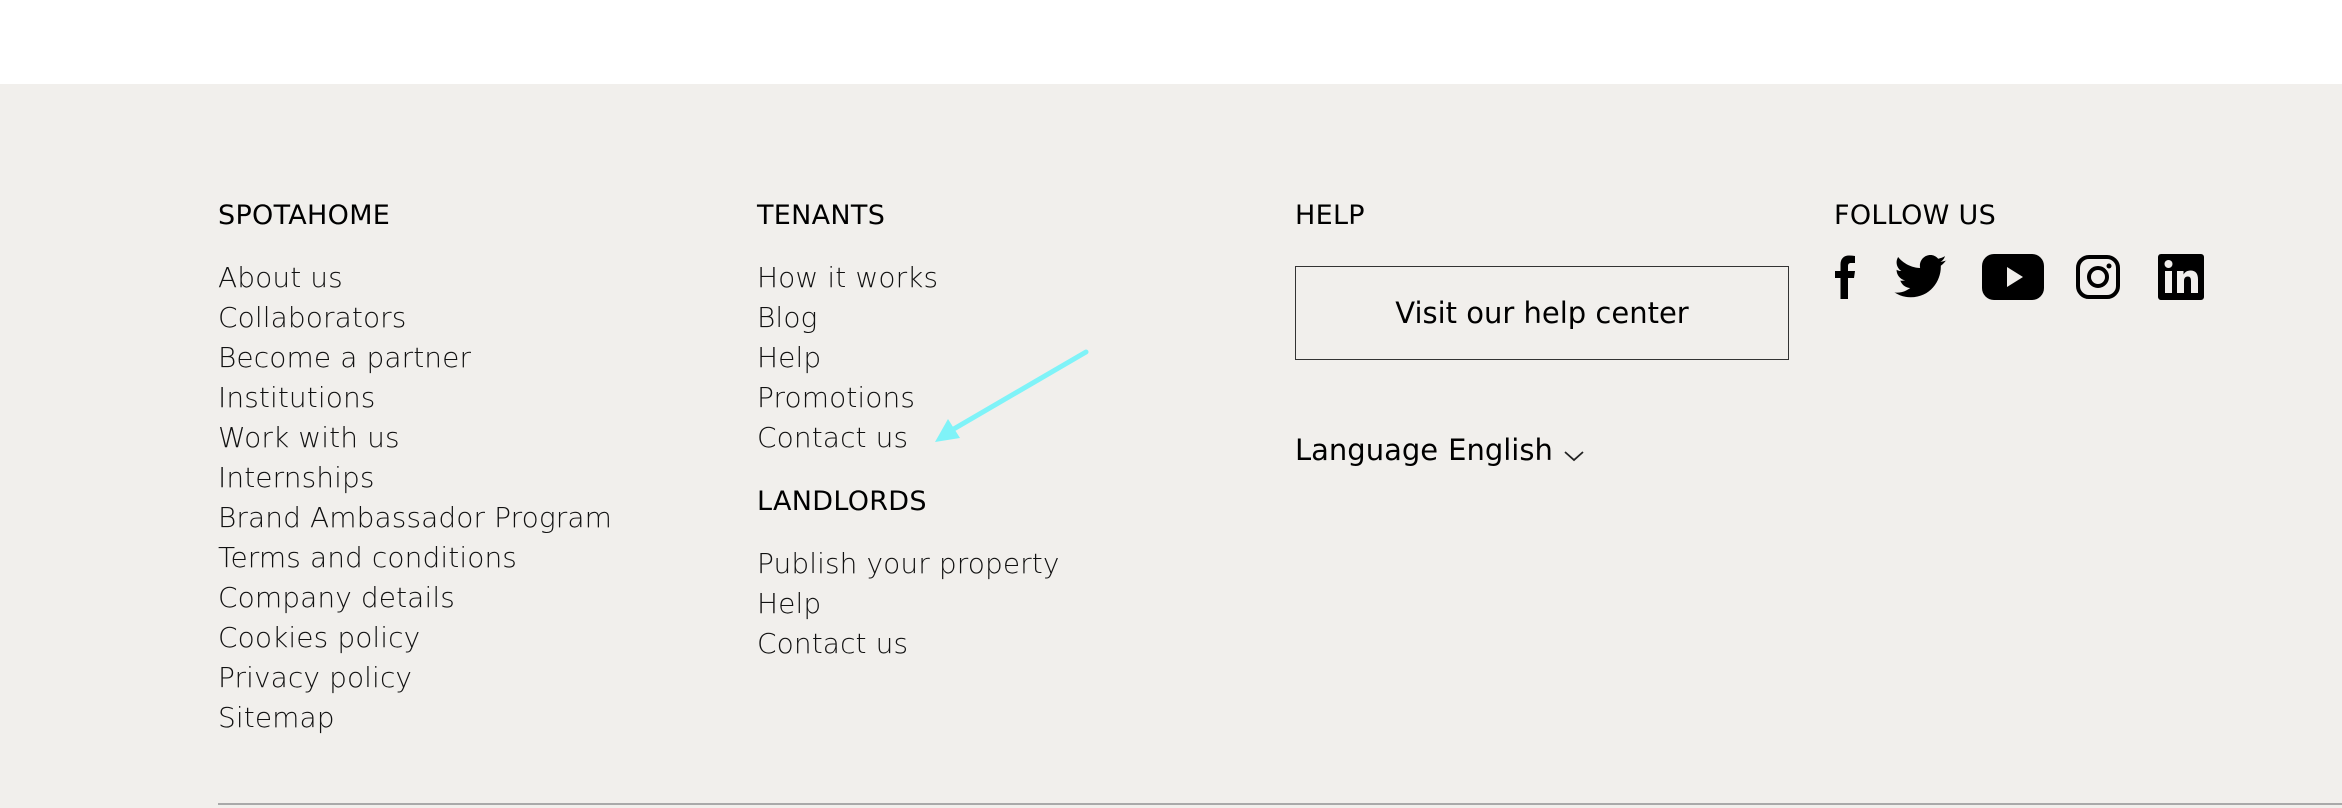 This screenshot has width=2342, height=808. I want to click on link-institutions: Institutions, so click(297, 397).